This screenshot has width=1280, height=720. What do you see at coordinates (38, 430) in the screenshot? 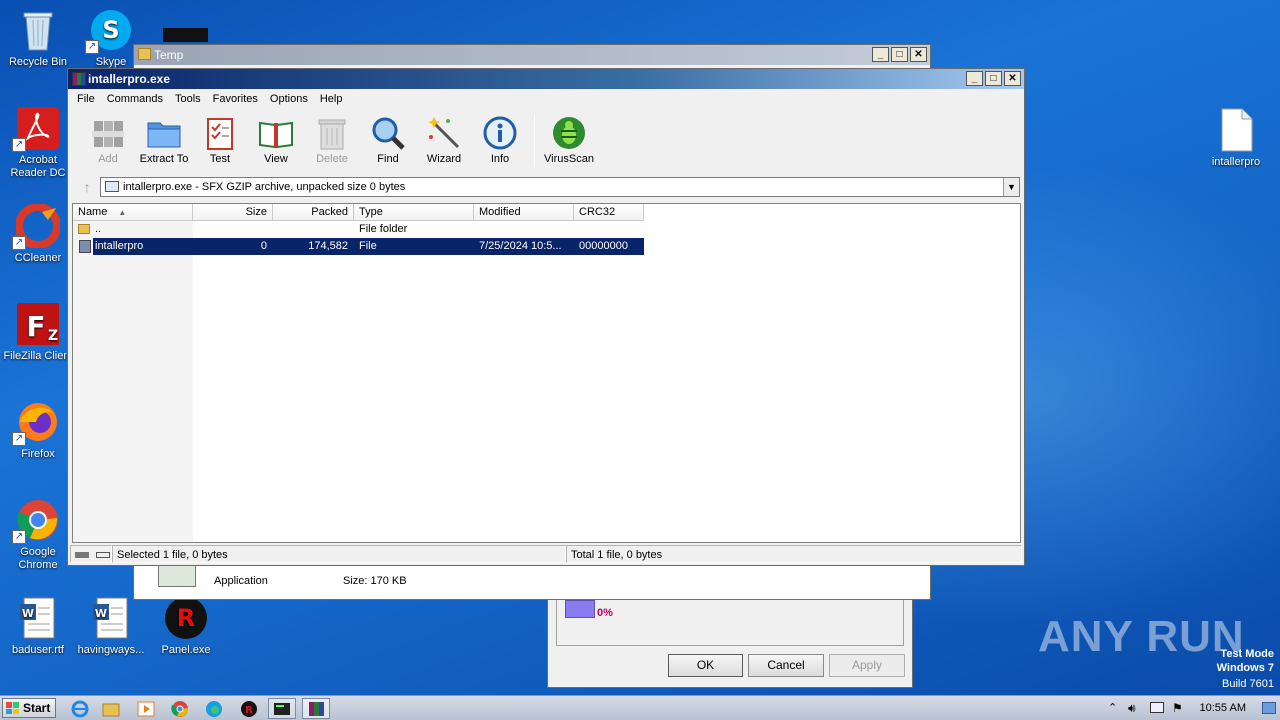
I see `desktop-icon-firefox: ↗ Firefox` at bounding box center [38, 430].